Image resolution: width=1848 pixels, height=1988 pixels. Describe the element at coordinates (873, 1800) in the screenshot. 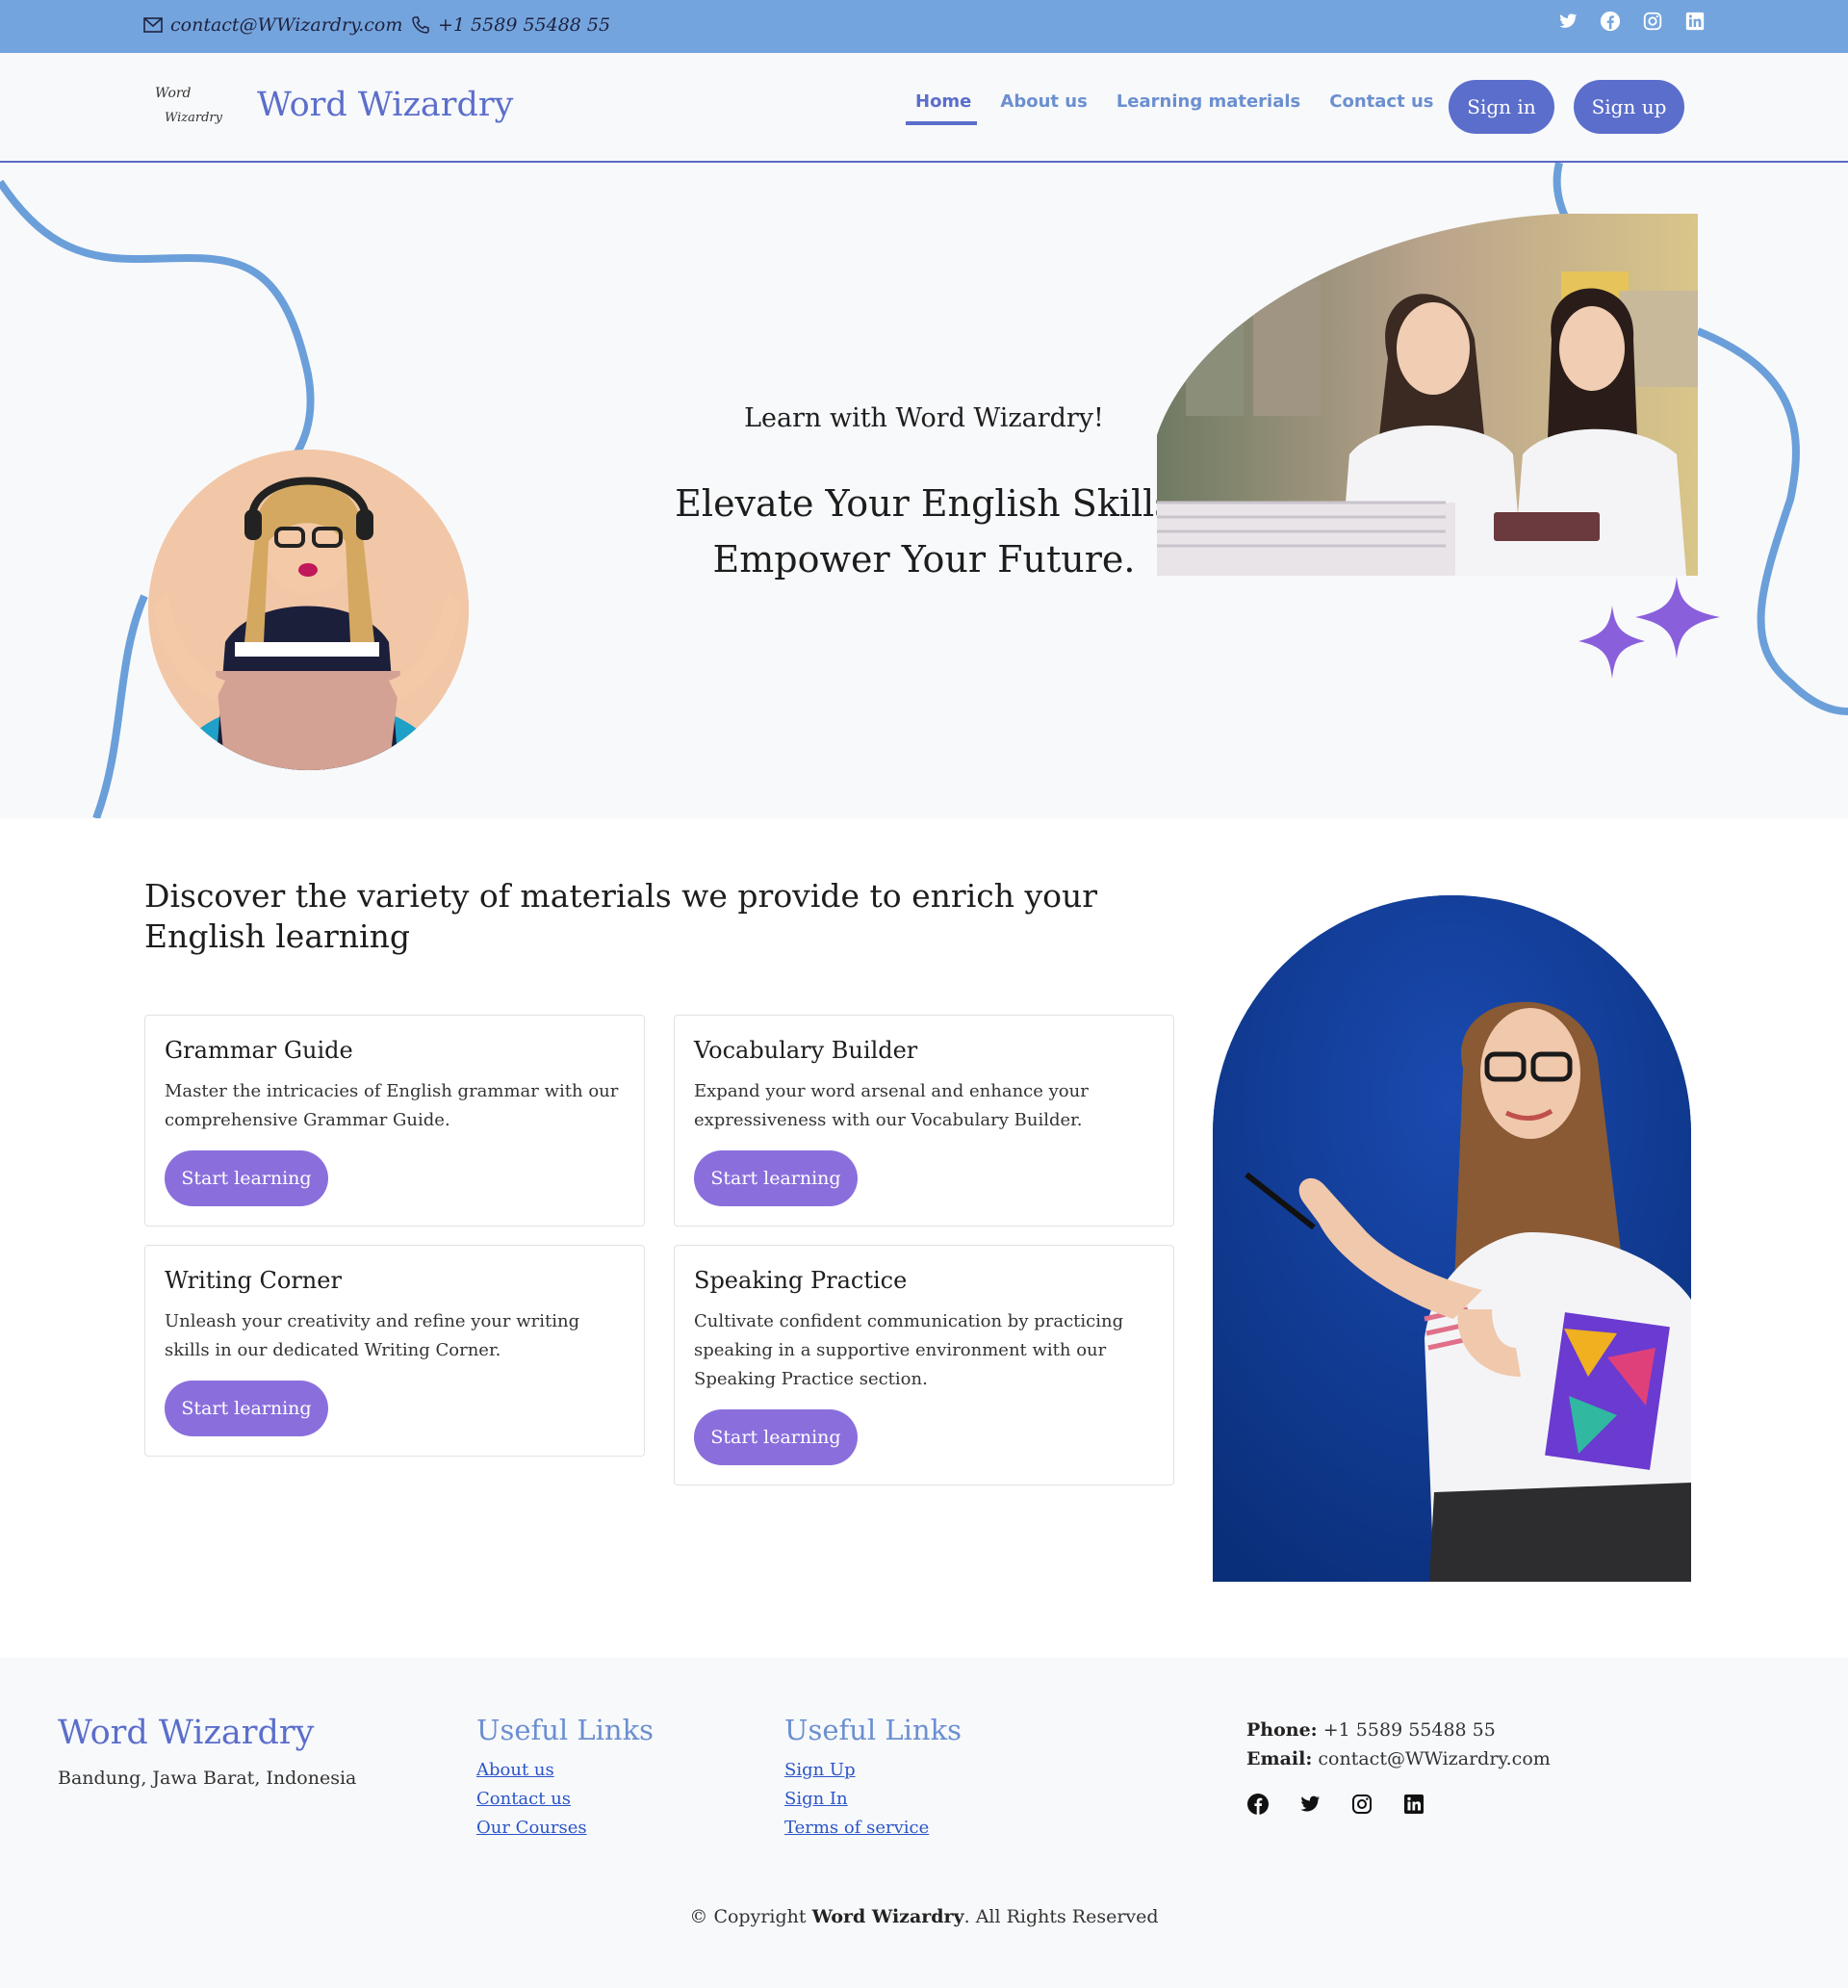

I see `footer-link-sign-in: Sign In` at that location.